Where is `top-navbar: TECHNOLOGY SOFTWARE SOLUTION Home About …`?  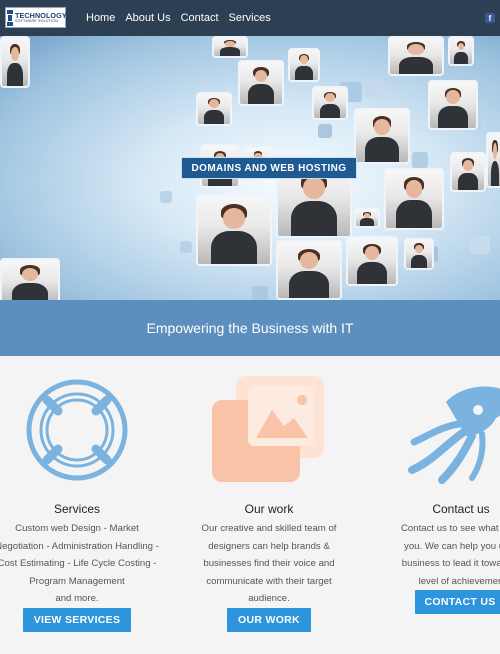
top-navbar: TECHNOLOGY SOFTWARE SOLUTION Home About … is located at coordinates (250, 18).